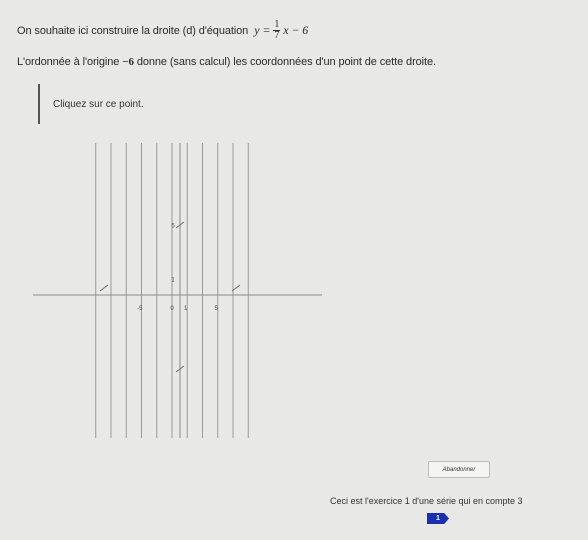 The height and width of the screenshot is (540, 588). I want to click on y-tick-label: 5, so click(173, 227).